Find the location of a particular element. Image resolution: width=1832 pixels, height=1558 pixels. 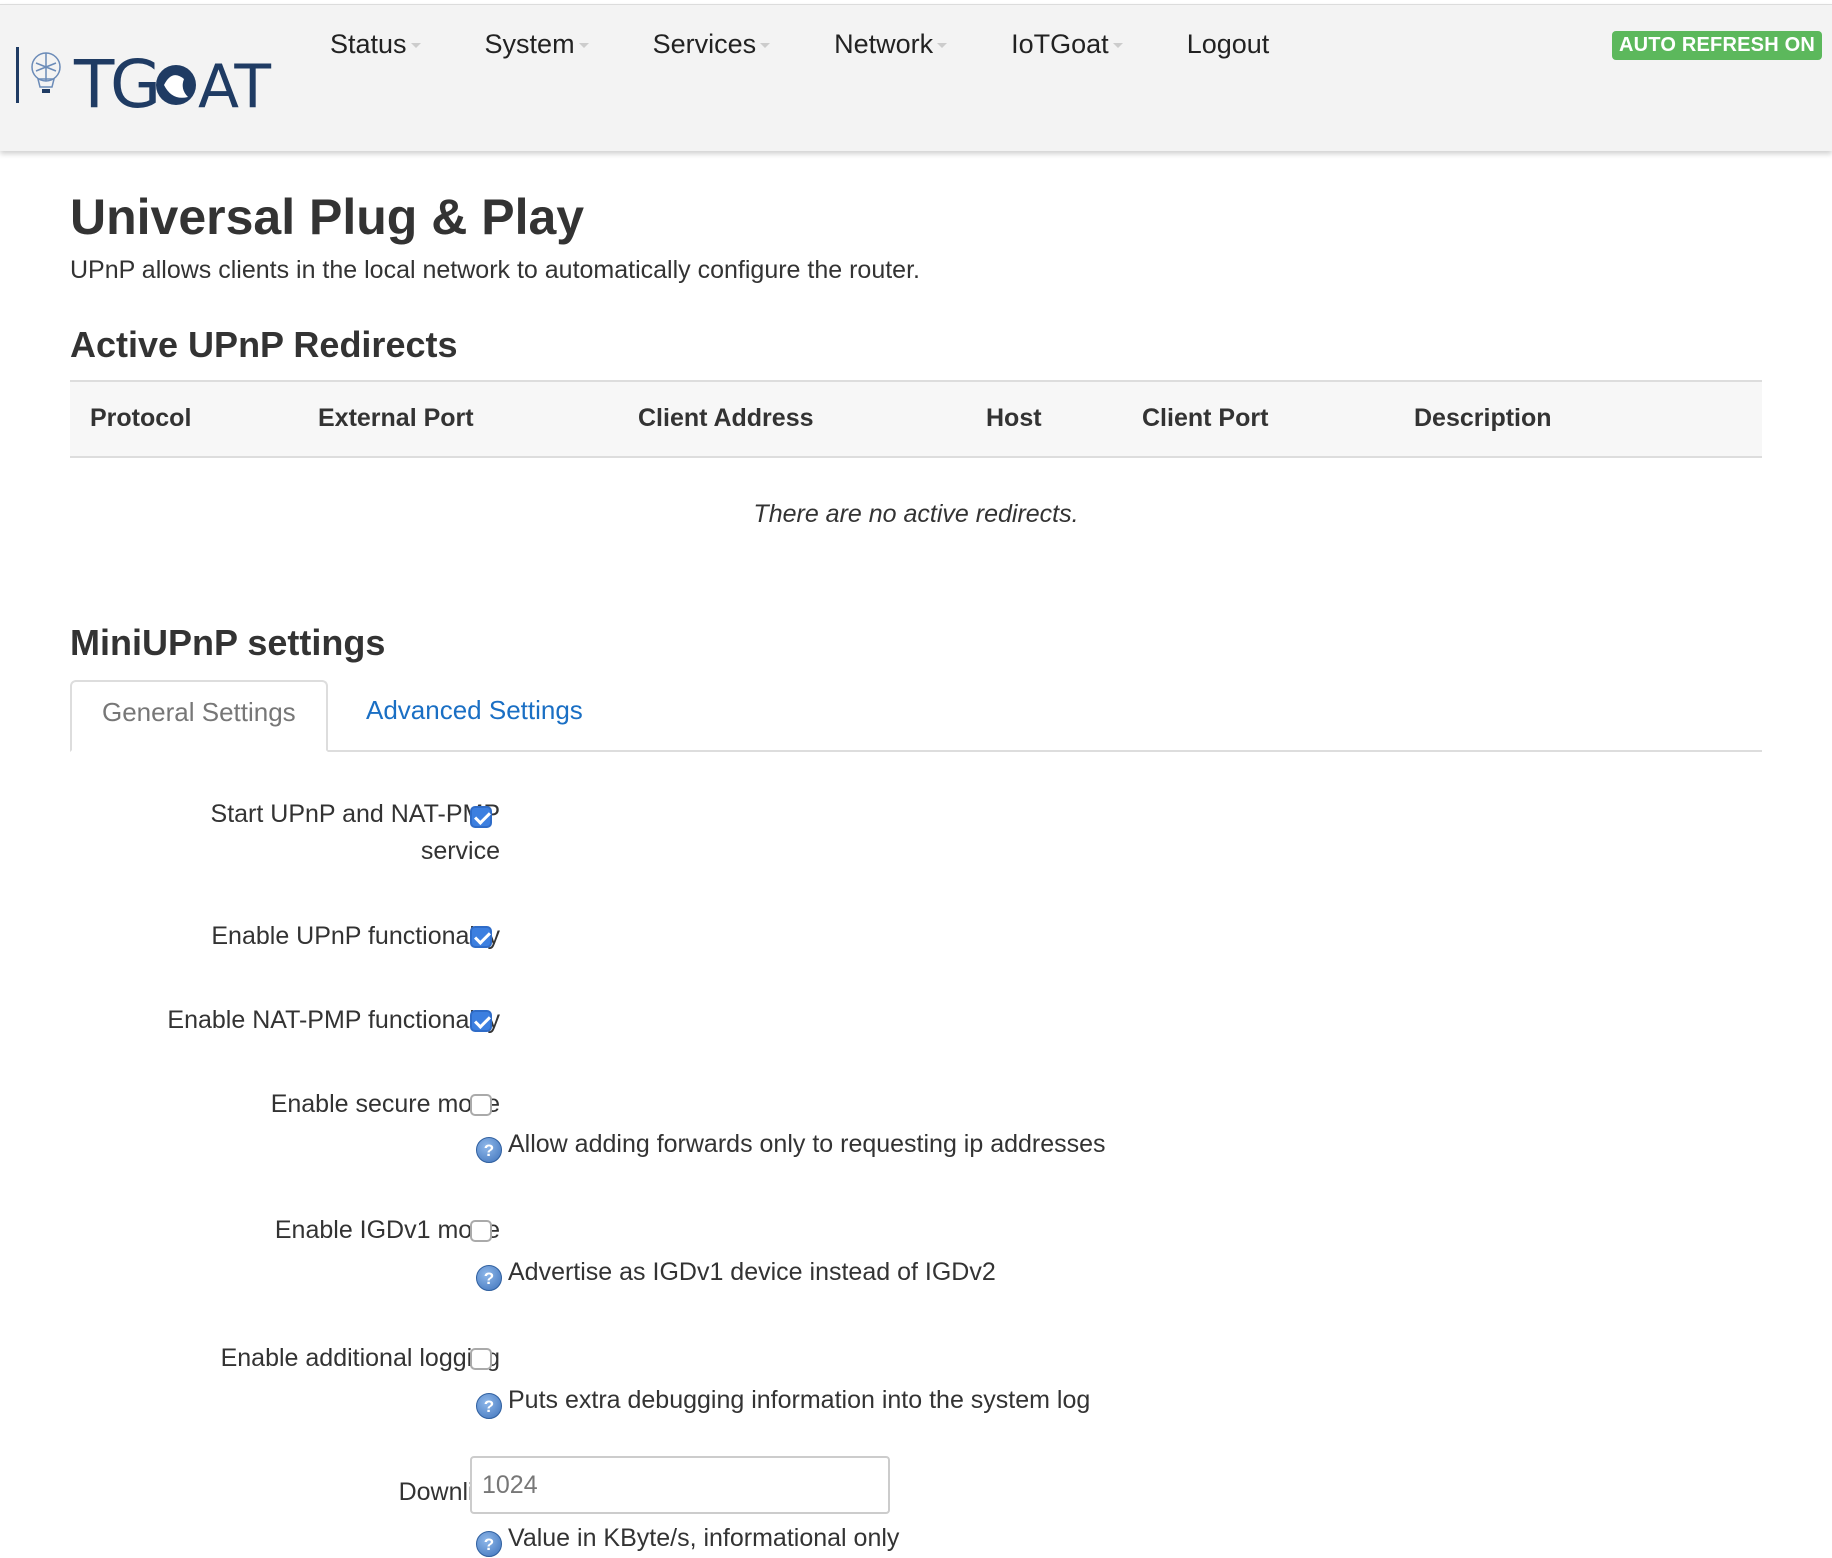

svg-text: T is located at coordinates (94, 79).